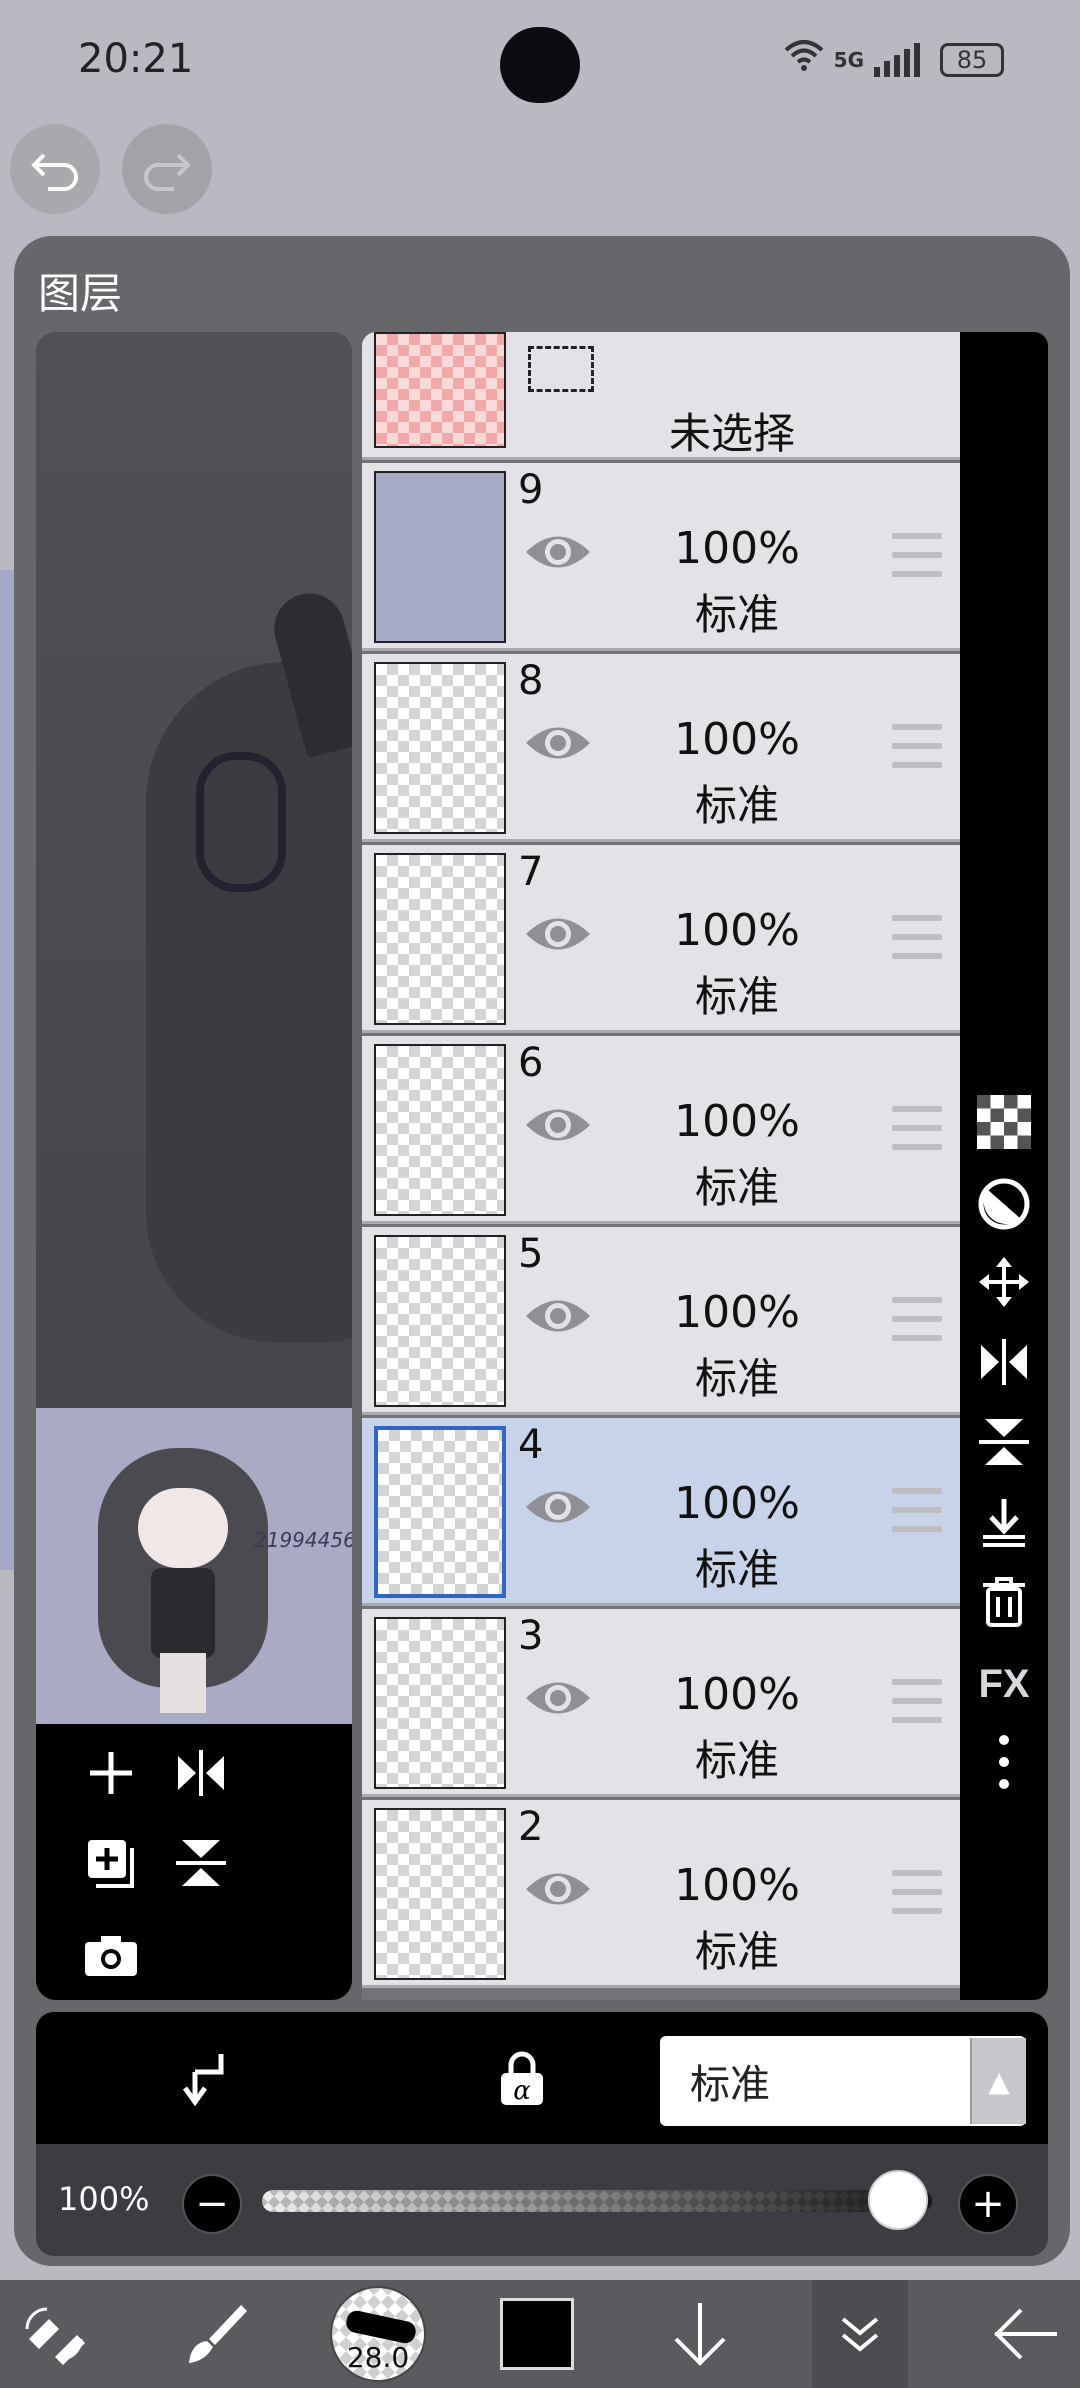 The width and height of the screenshot is (1080, 2388). What do you see at coordinates (661, 557) in the screenshot?
I see `layer-row: 9 100% 标准` at bounding box center [661, 557].